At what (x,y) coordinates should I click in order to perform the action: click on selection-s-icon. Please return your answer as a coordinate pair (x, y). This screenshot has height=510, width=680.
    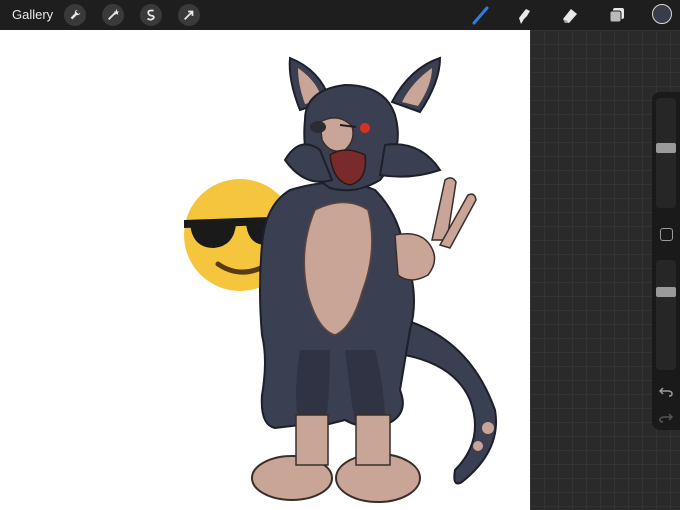
    Looking at the image, I should click on (151, 15).